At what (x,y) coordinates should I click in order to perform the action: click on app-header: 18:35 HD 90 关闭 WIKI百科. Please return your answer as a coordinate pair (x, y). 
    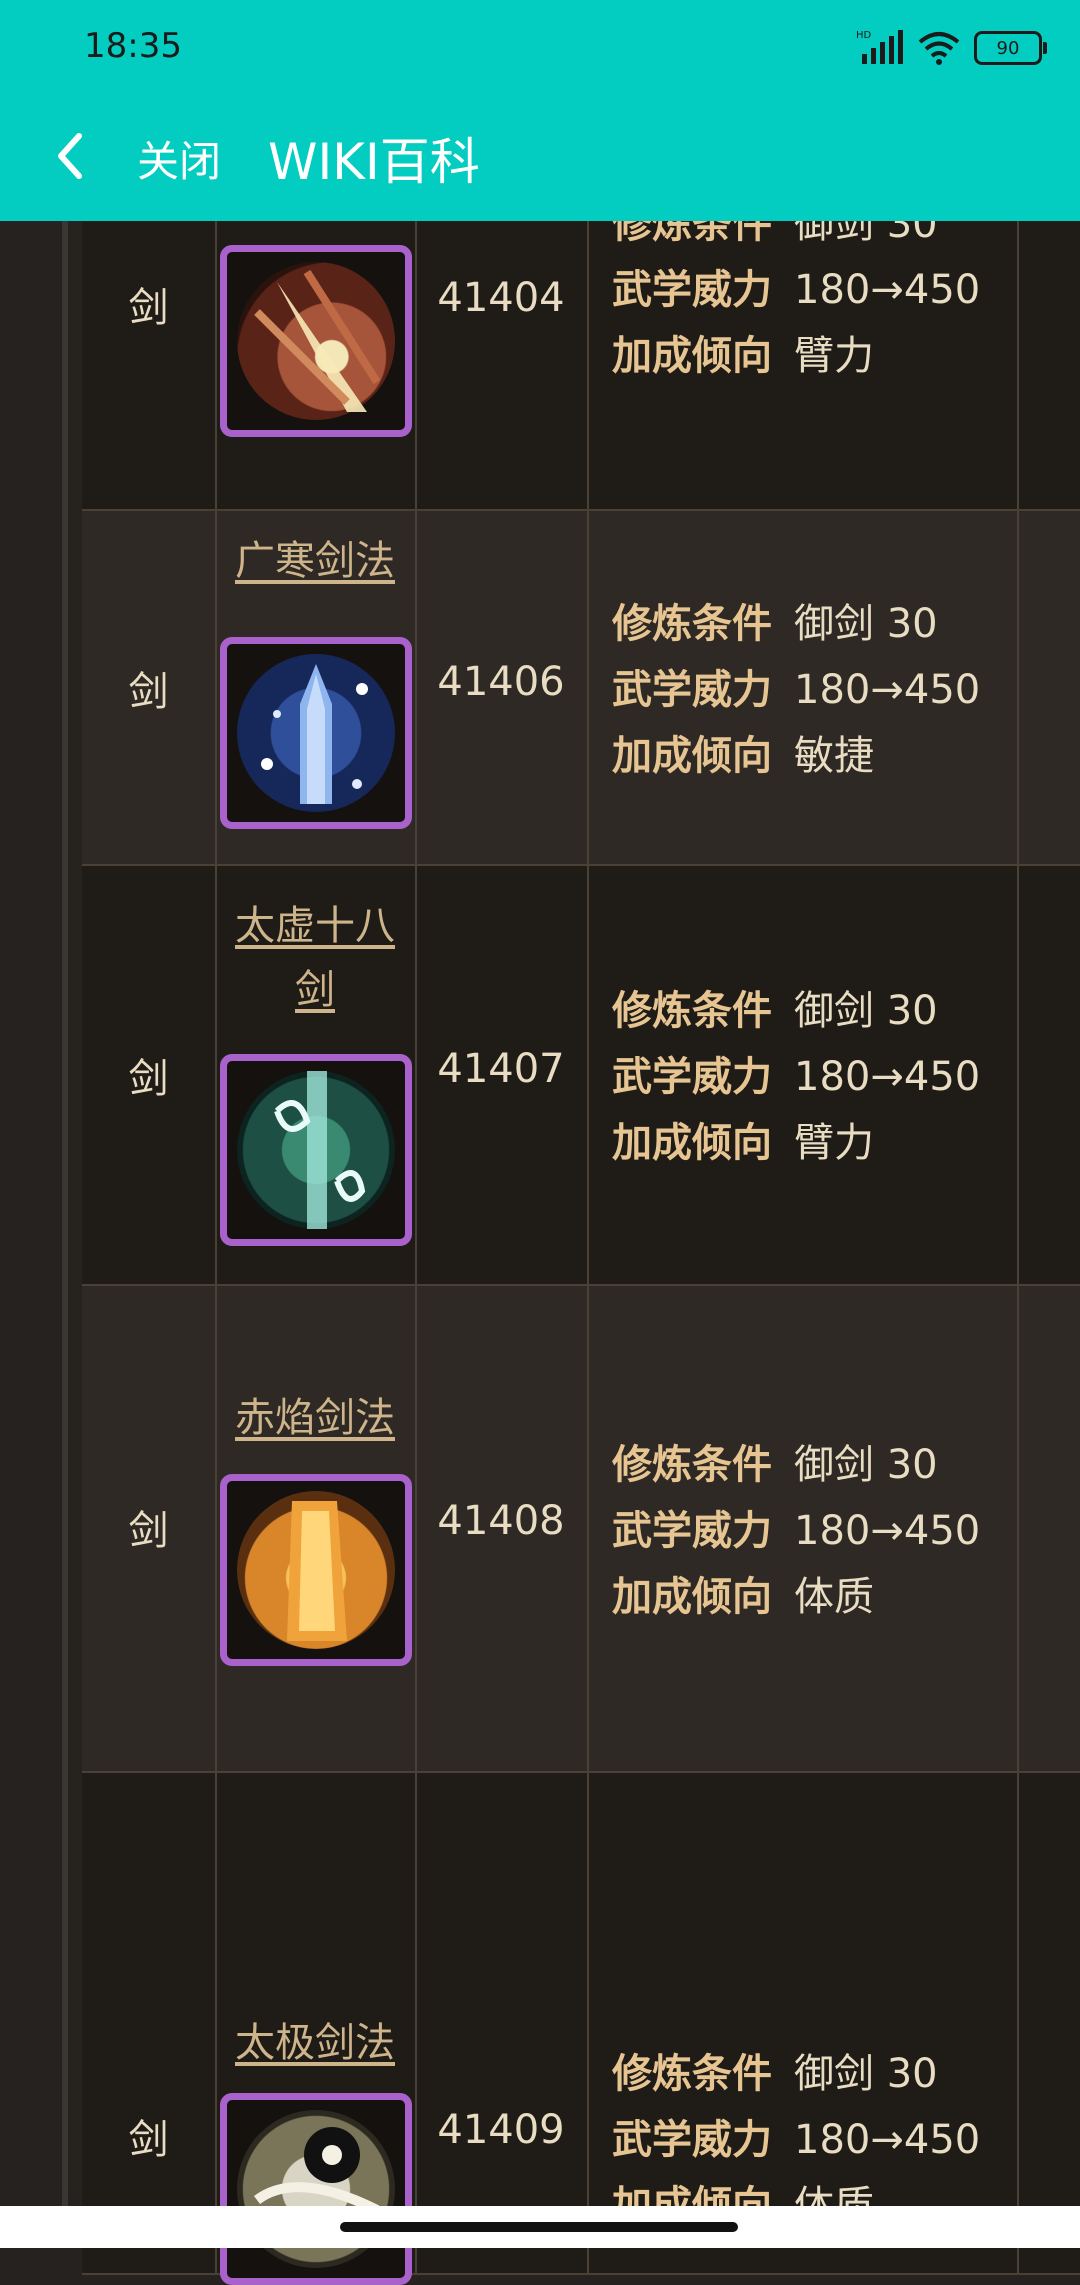
    Looking at the image, I should click on (540, 110).